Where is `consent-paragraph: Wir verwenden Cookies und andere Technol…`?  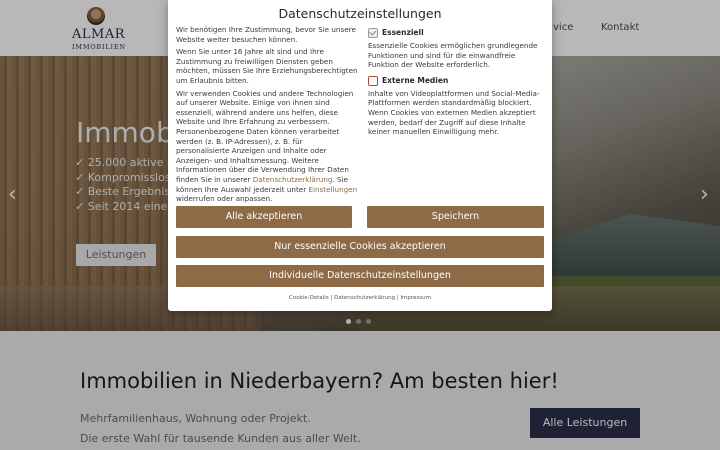 consent-paragraph: Wir verwenden Cookies und andere Technol… is located at coordinates (267, 146).